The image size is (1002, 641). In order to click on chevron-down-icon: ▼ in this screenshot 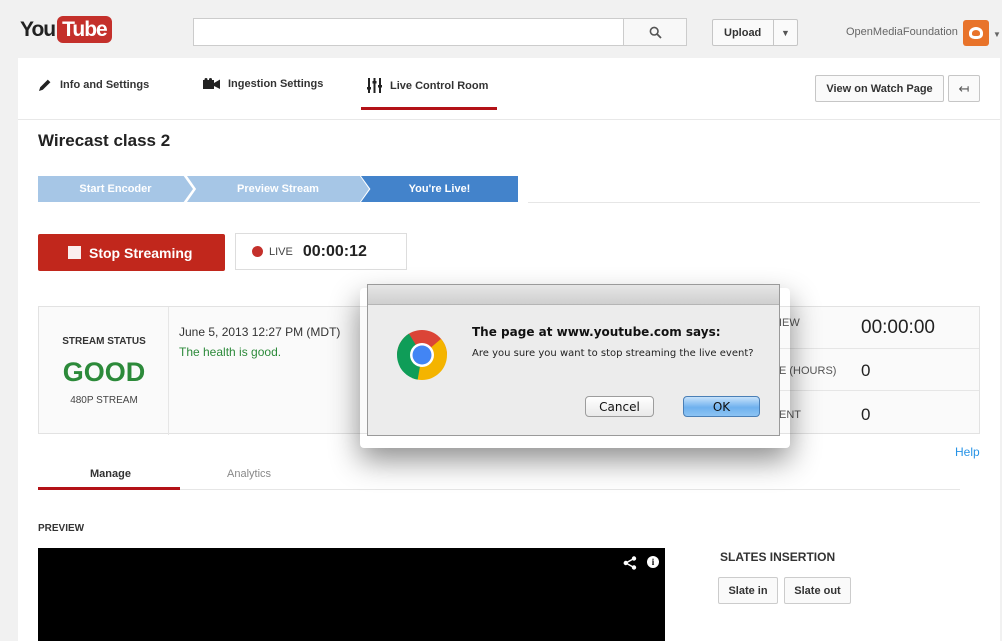, I will do `click(785, 33)`.